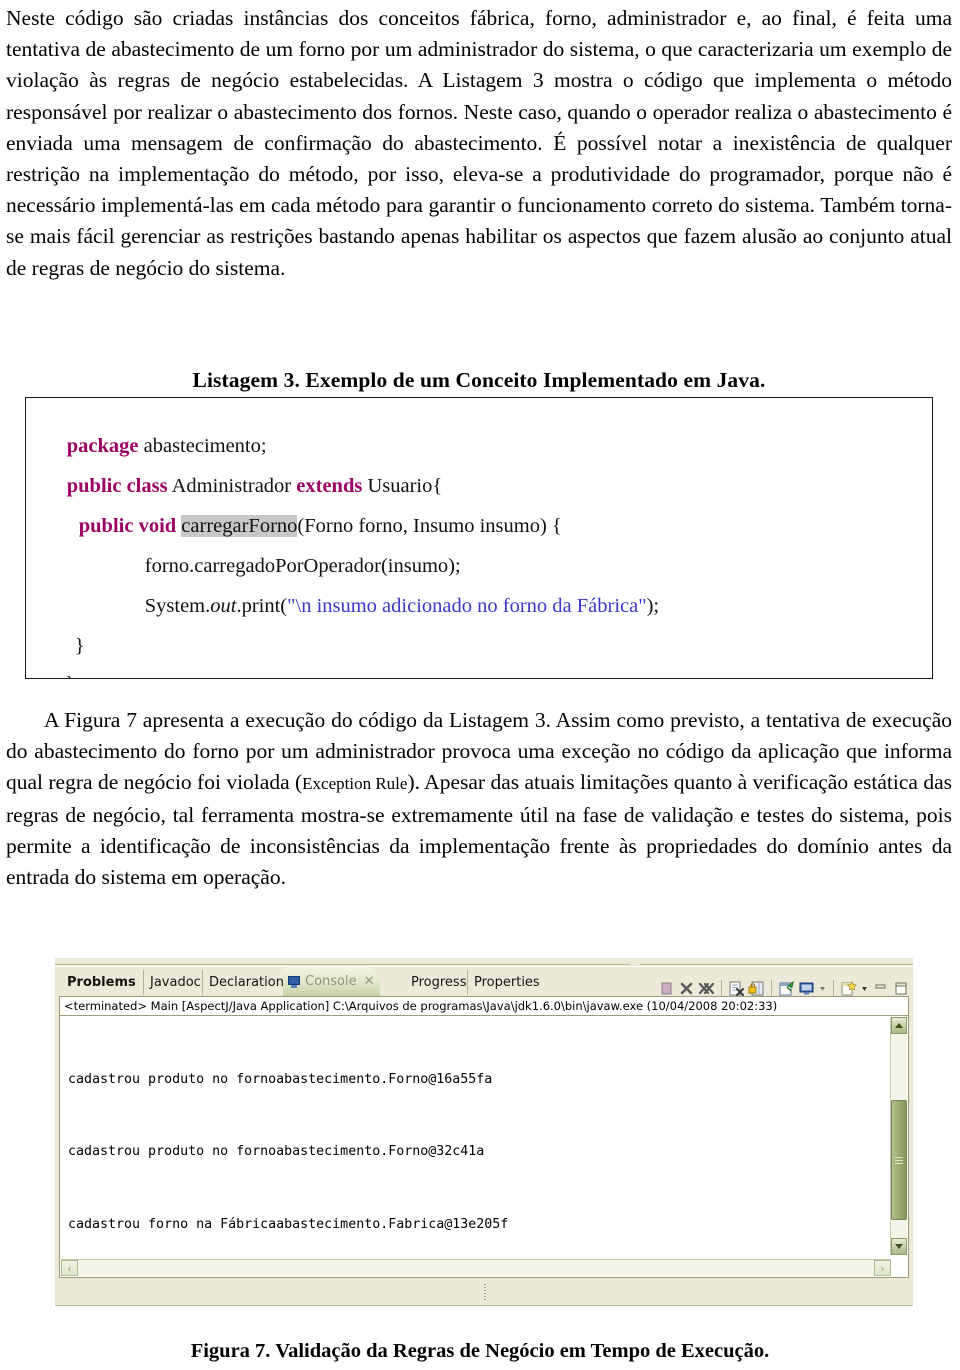 The image size is (960, 1370). Describe the element at coordinates (786, 988) in the screenshot. I see `pin-console-icon` at that location.